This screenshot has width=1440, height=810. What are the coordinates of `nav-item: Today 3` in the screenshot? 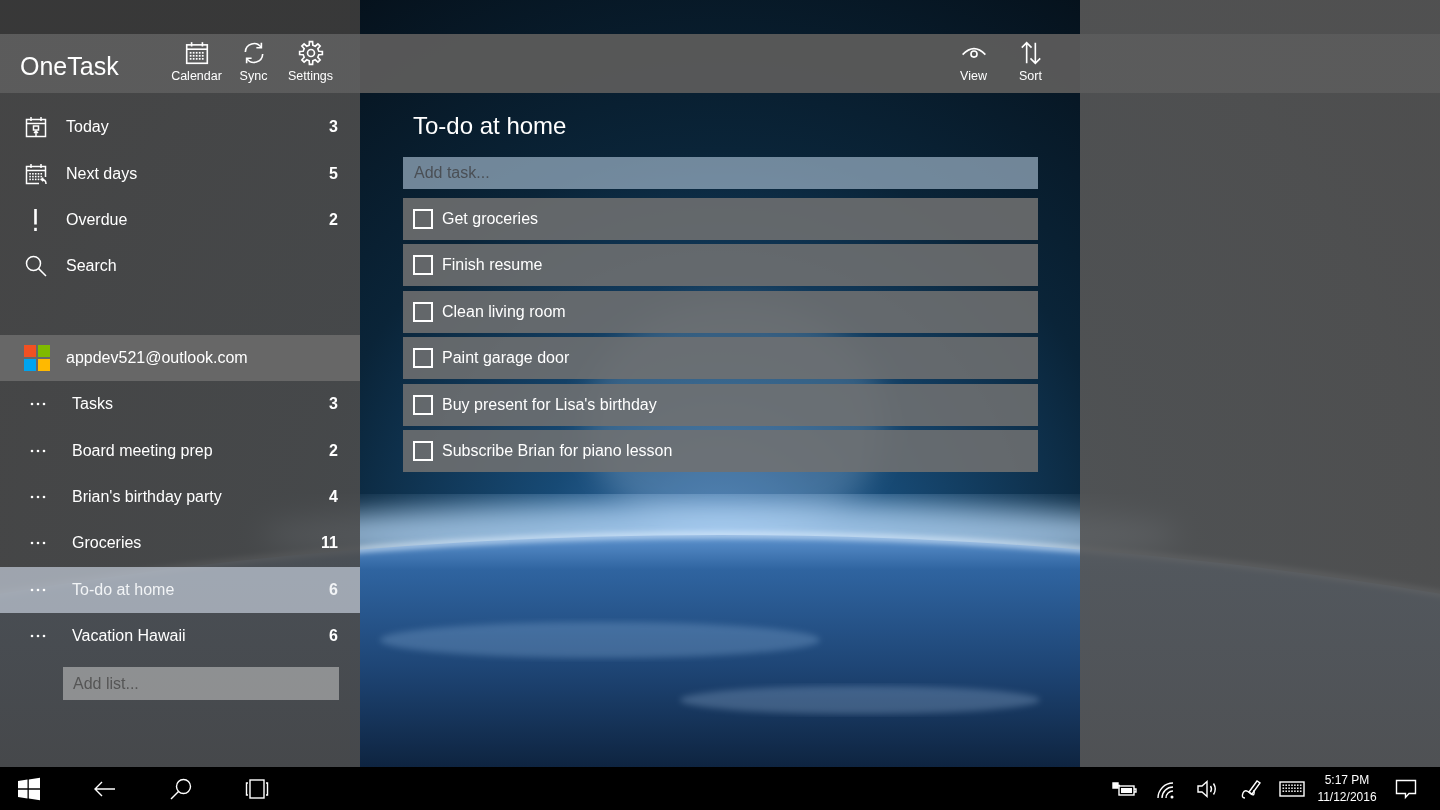 It's located at (180, 127).